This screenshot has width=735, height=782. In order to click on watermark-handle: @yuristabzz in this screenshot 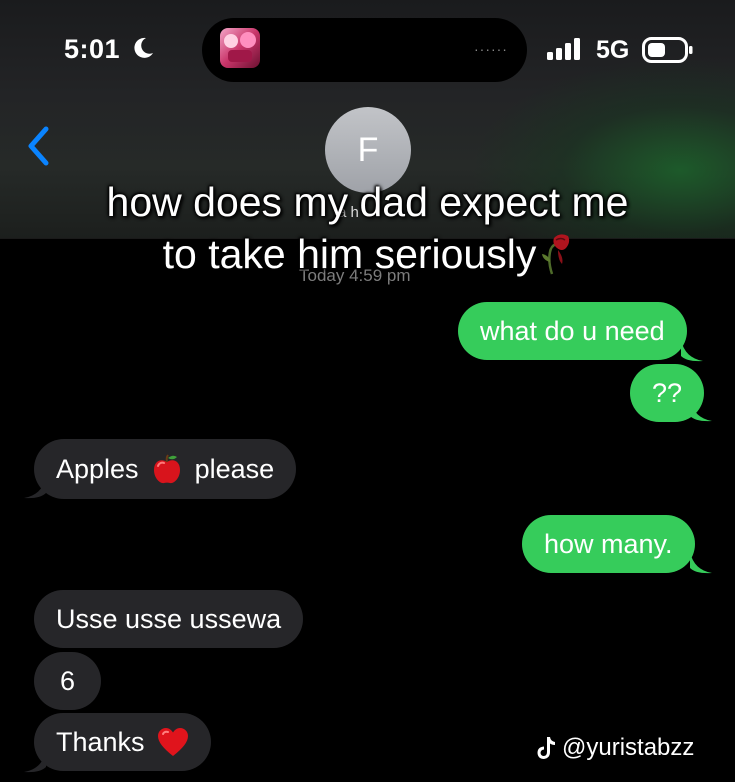, I will do `click(628, 747)`.